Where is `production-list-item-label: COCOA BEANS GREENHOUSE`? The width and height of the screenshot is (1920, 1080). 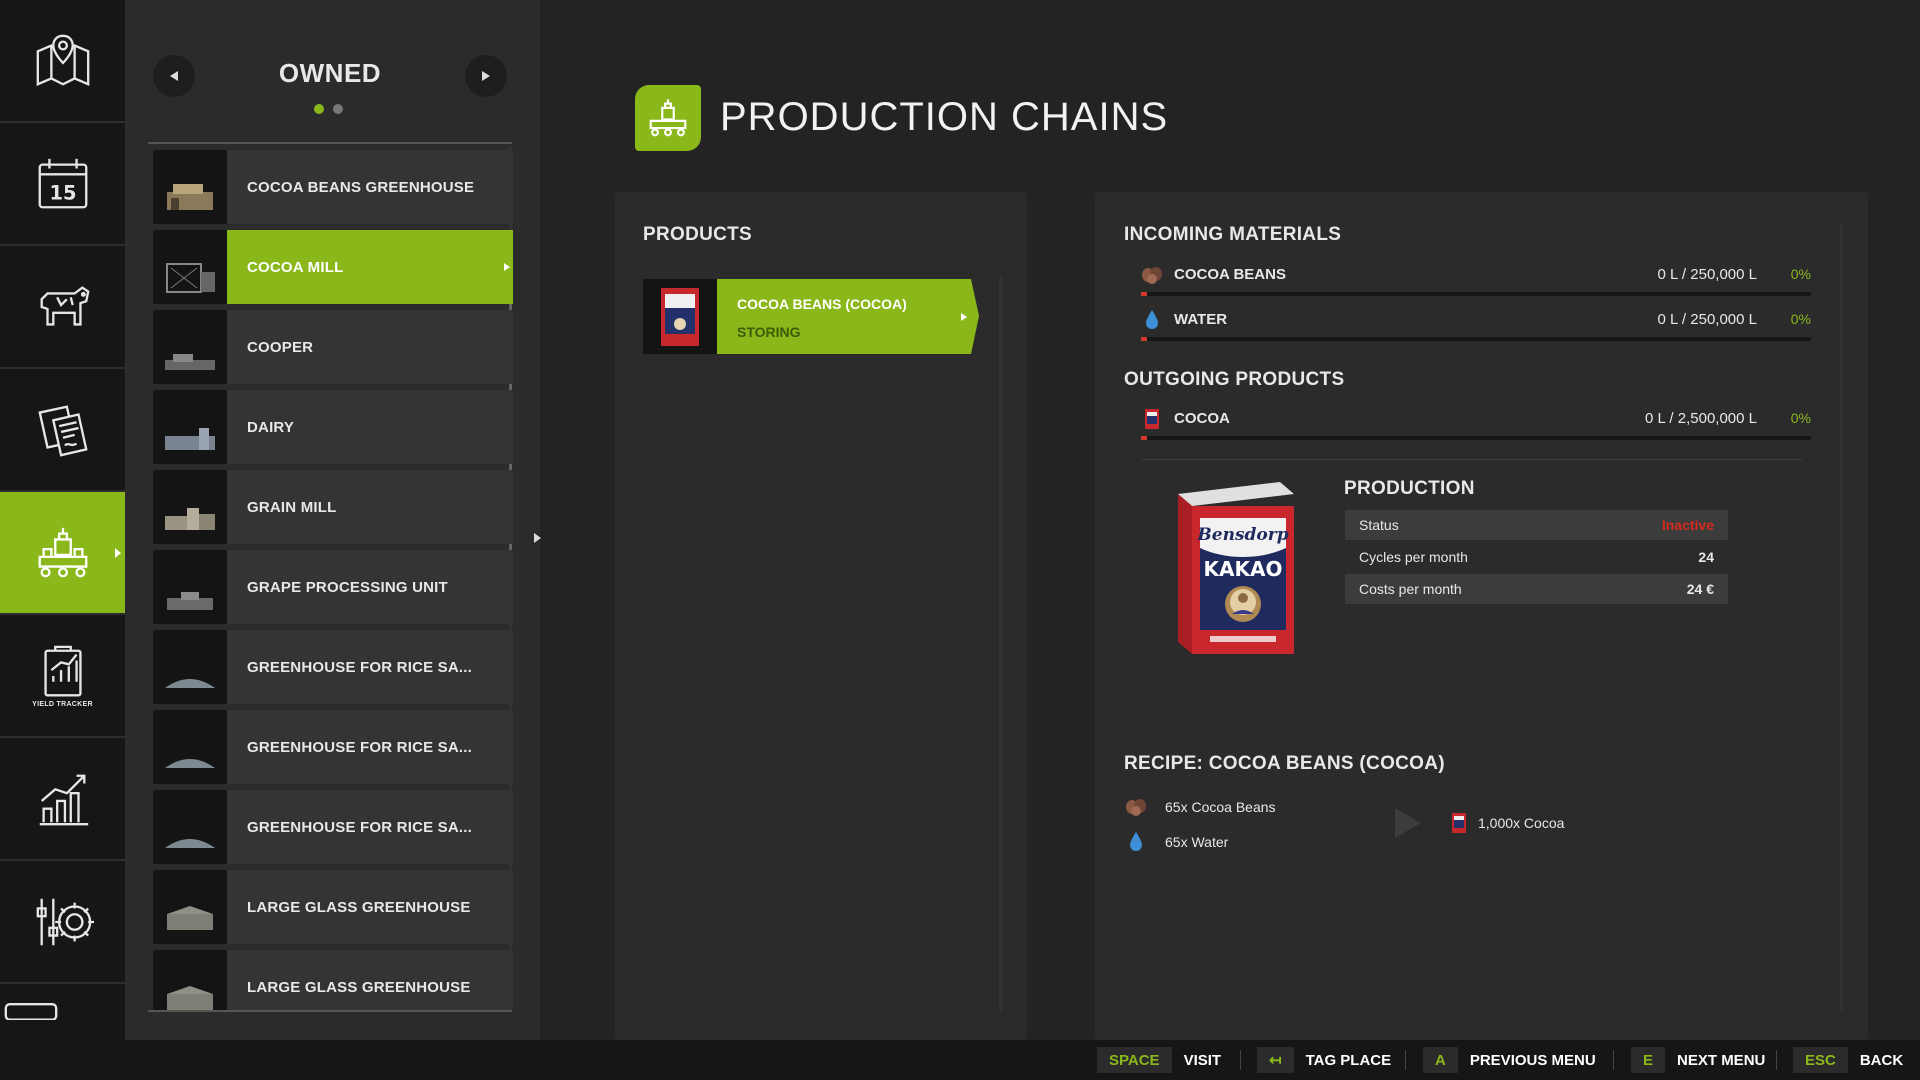
production-list-item-label: COCOA BEANS GREENHOUSE is located at coordinates (370, 187).